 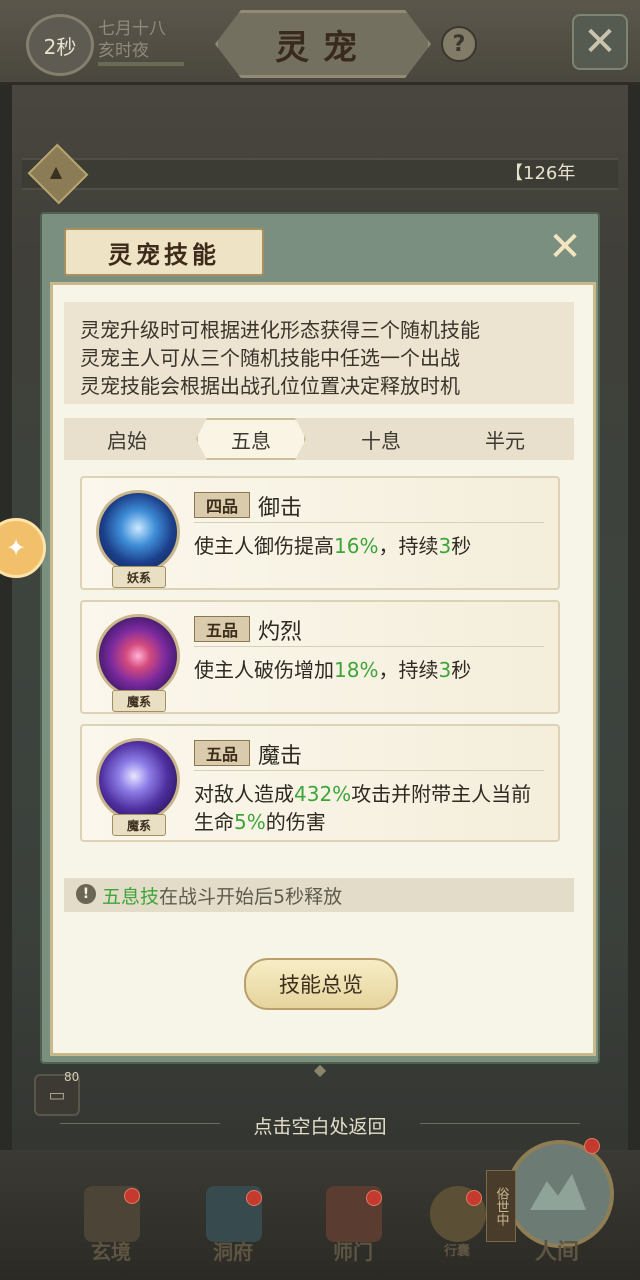 I want to click on modal-close-button: ✕, so click(x=565, y=247).